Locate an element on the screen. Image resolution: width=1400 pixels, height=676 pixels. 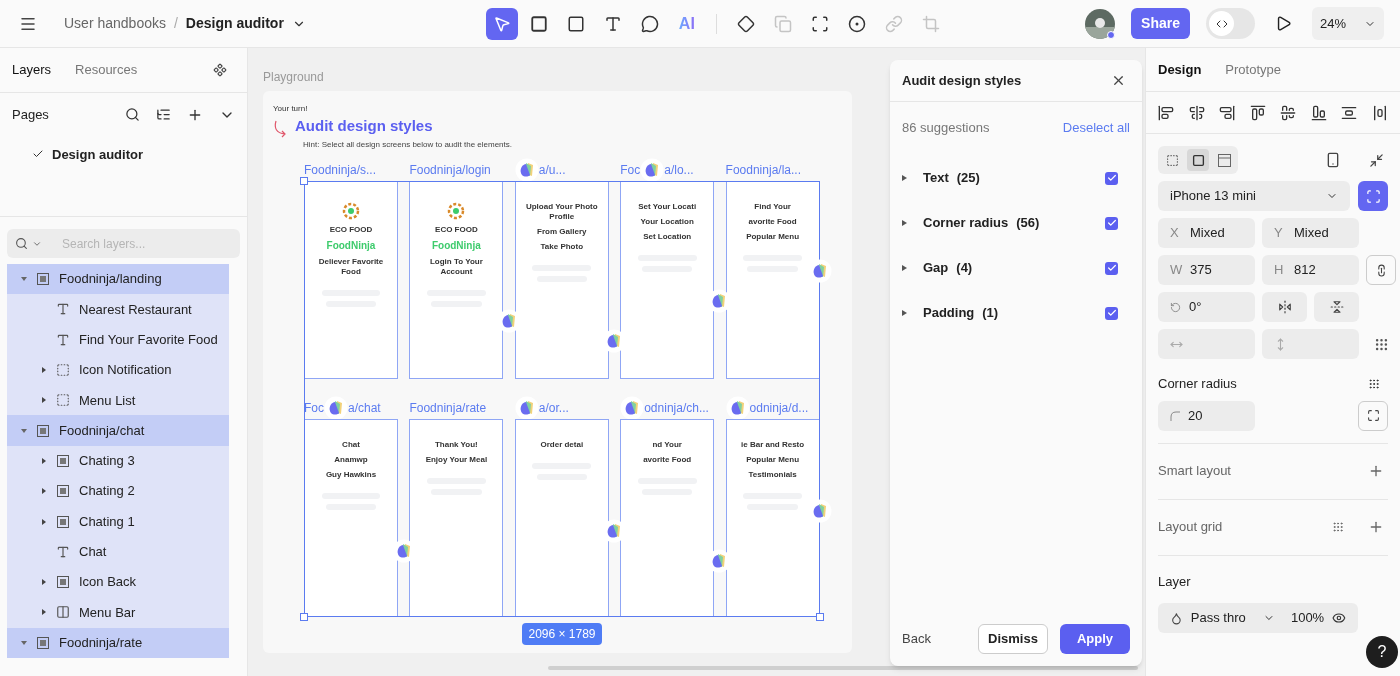
layer-row: Chating 1 is located at coordinates (118, 521).